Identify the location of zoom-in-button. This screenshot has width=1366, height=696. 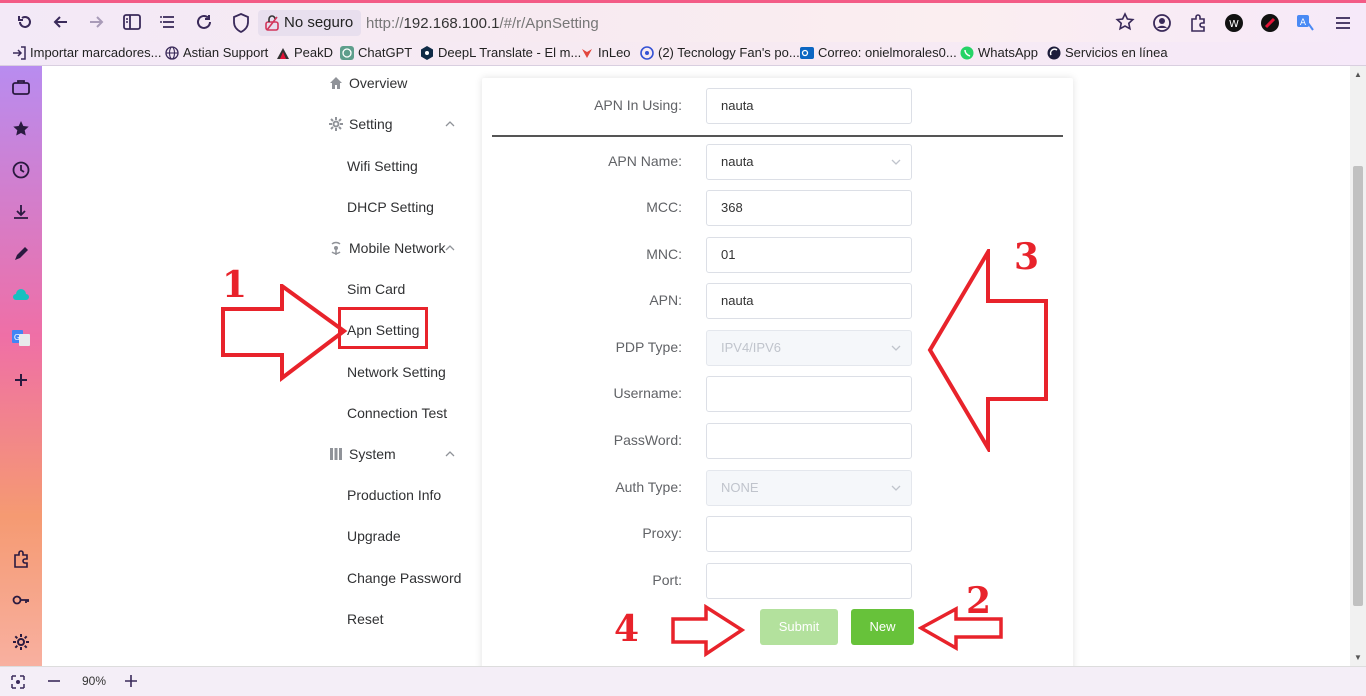
(131, 681).